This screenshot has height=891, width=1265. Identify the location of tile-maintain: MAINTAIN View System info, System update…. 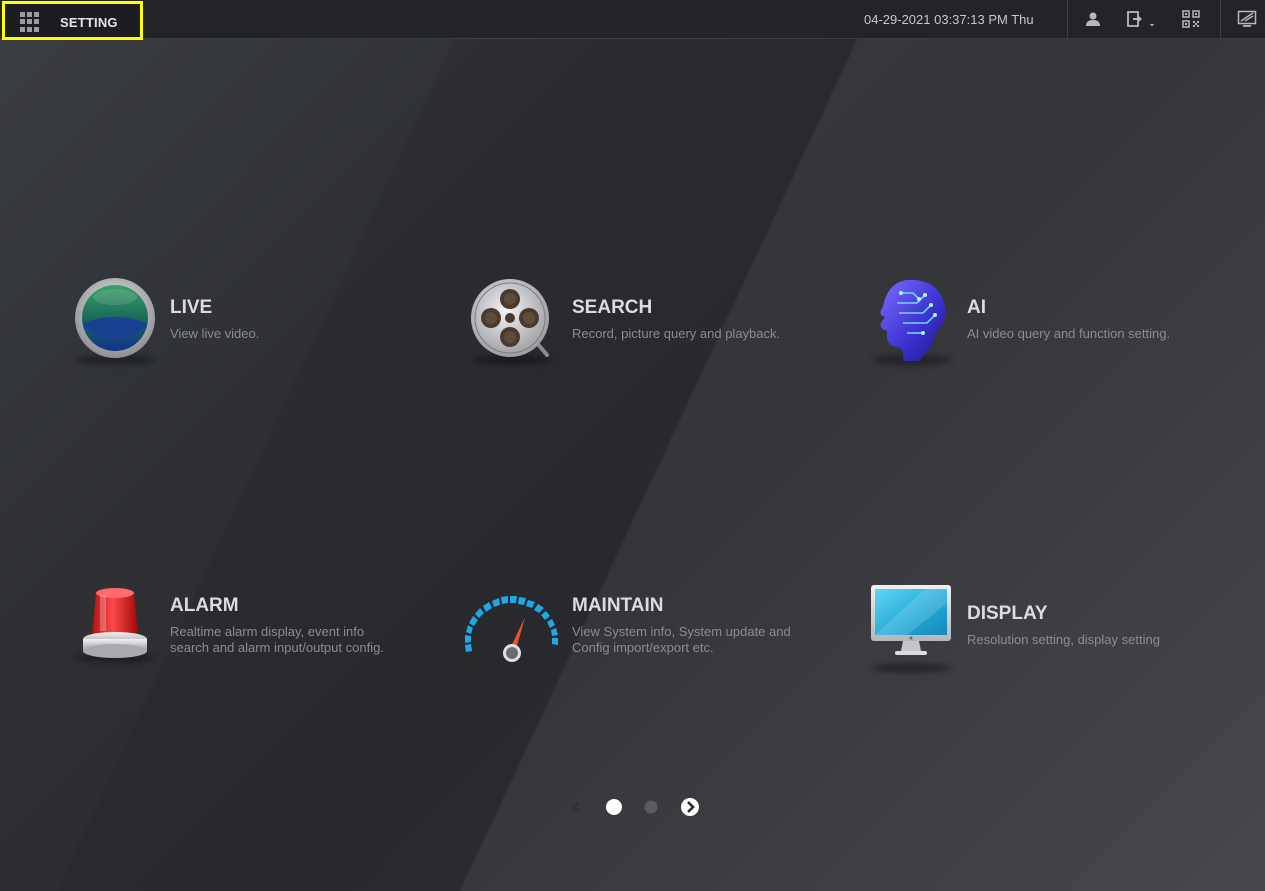
(646, 623).